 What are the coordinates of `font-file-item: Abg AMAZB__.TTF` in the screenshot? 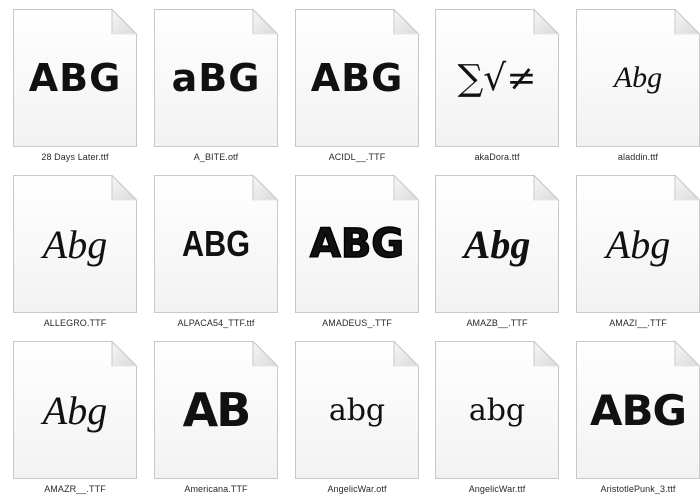 It's located at (497, 254).